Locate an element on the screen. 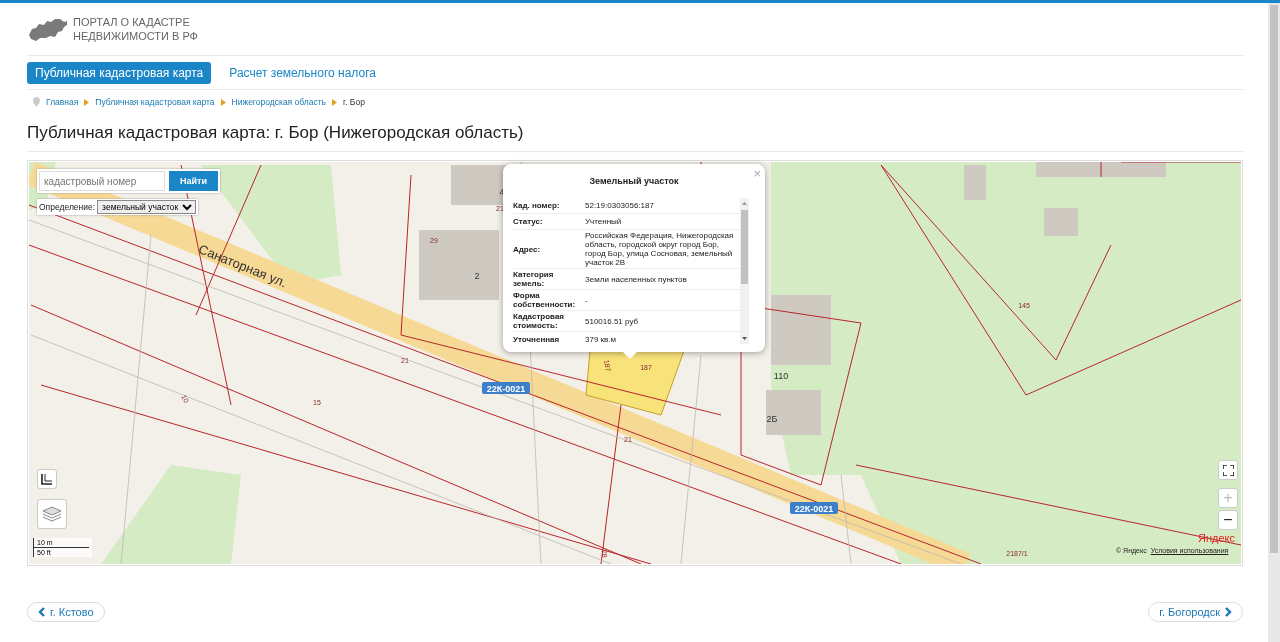  find-button: Найти is located at coordinates (193, 181).